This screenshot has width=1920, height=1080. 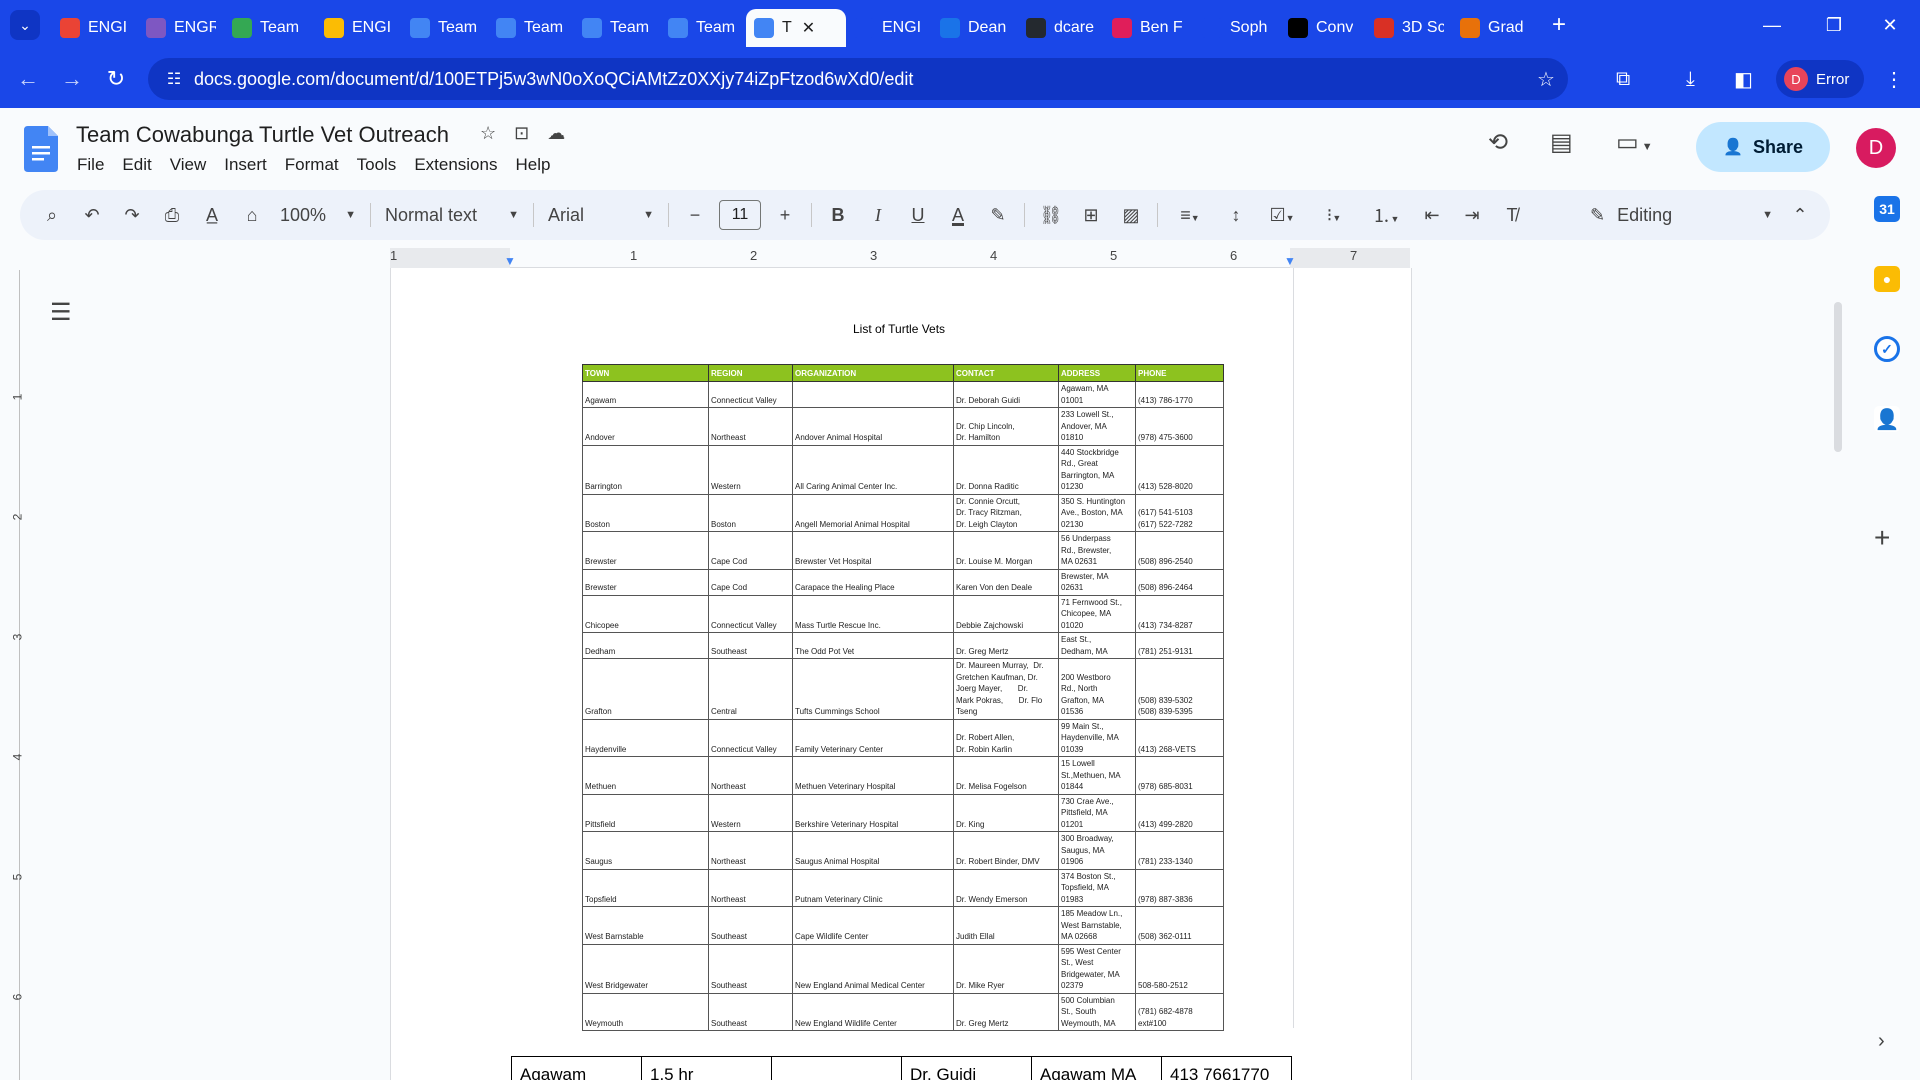 What do you see at coordinates (1512, 215) in the screenshot?
I see `clear-formatting-icon: T̸` at bounding box center [1512, 215].